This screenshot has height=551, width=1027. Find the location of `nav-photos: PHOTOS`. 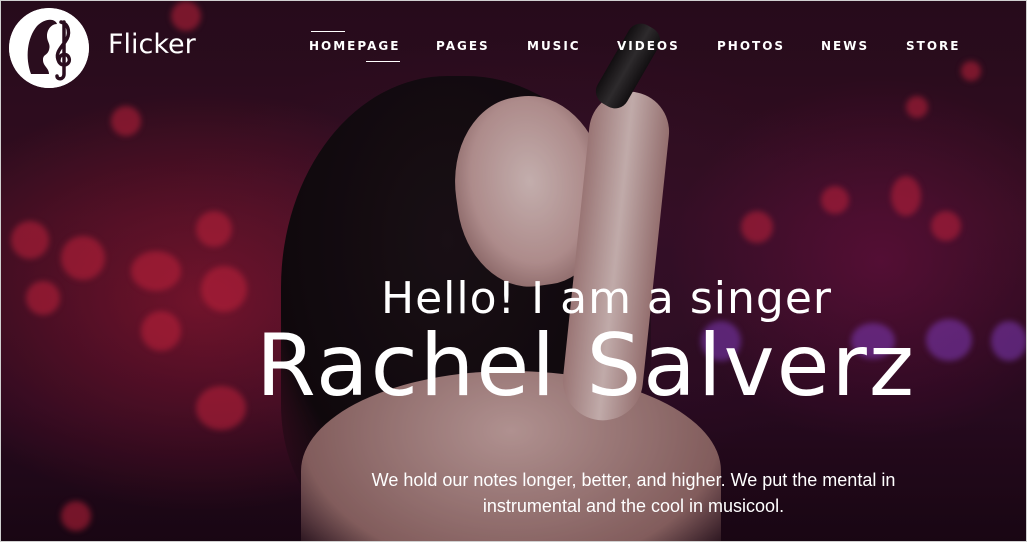

nav-photos: PHOTOS is located at coordinates (751, 46).